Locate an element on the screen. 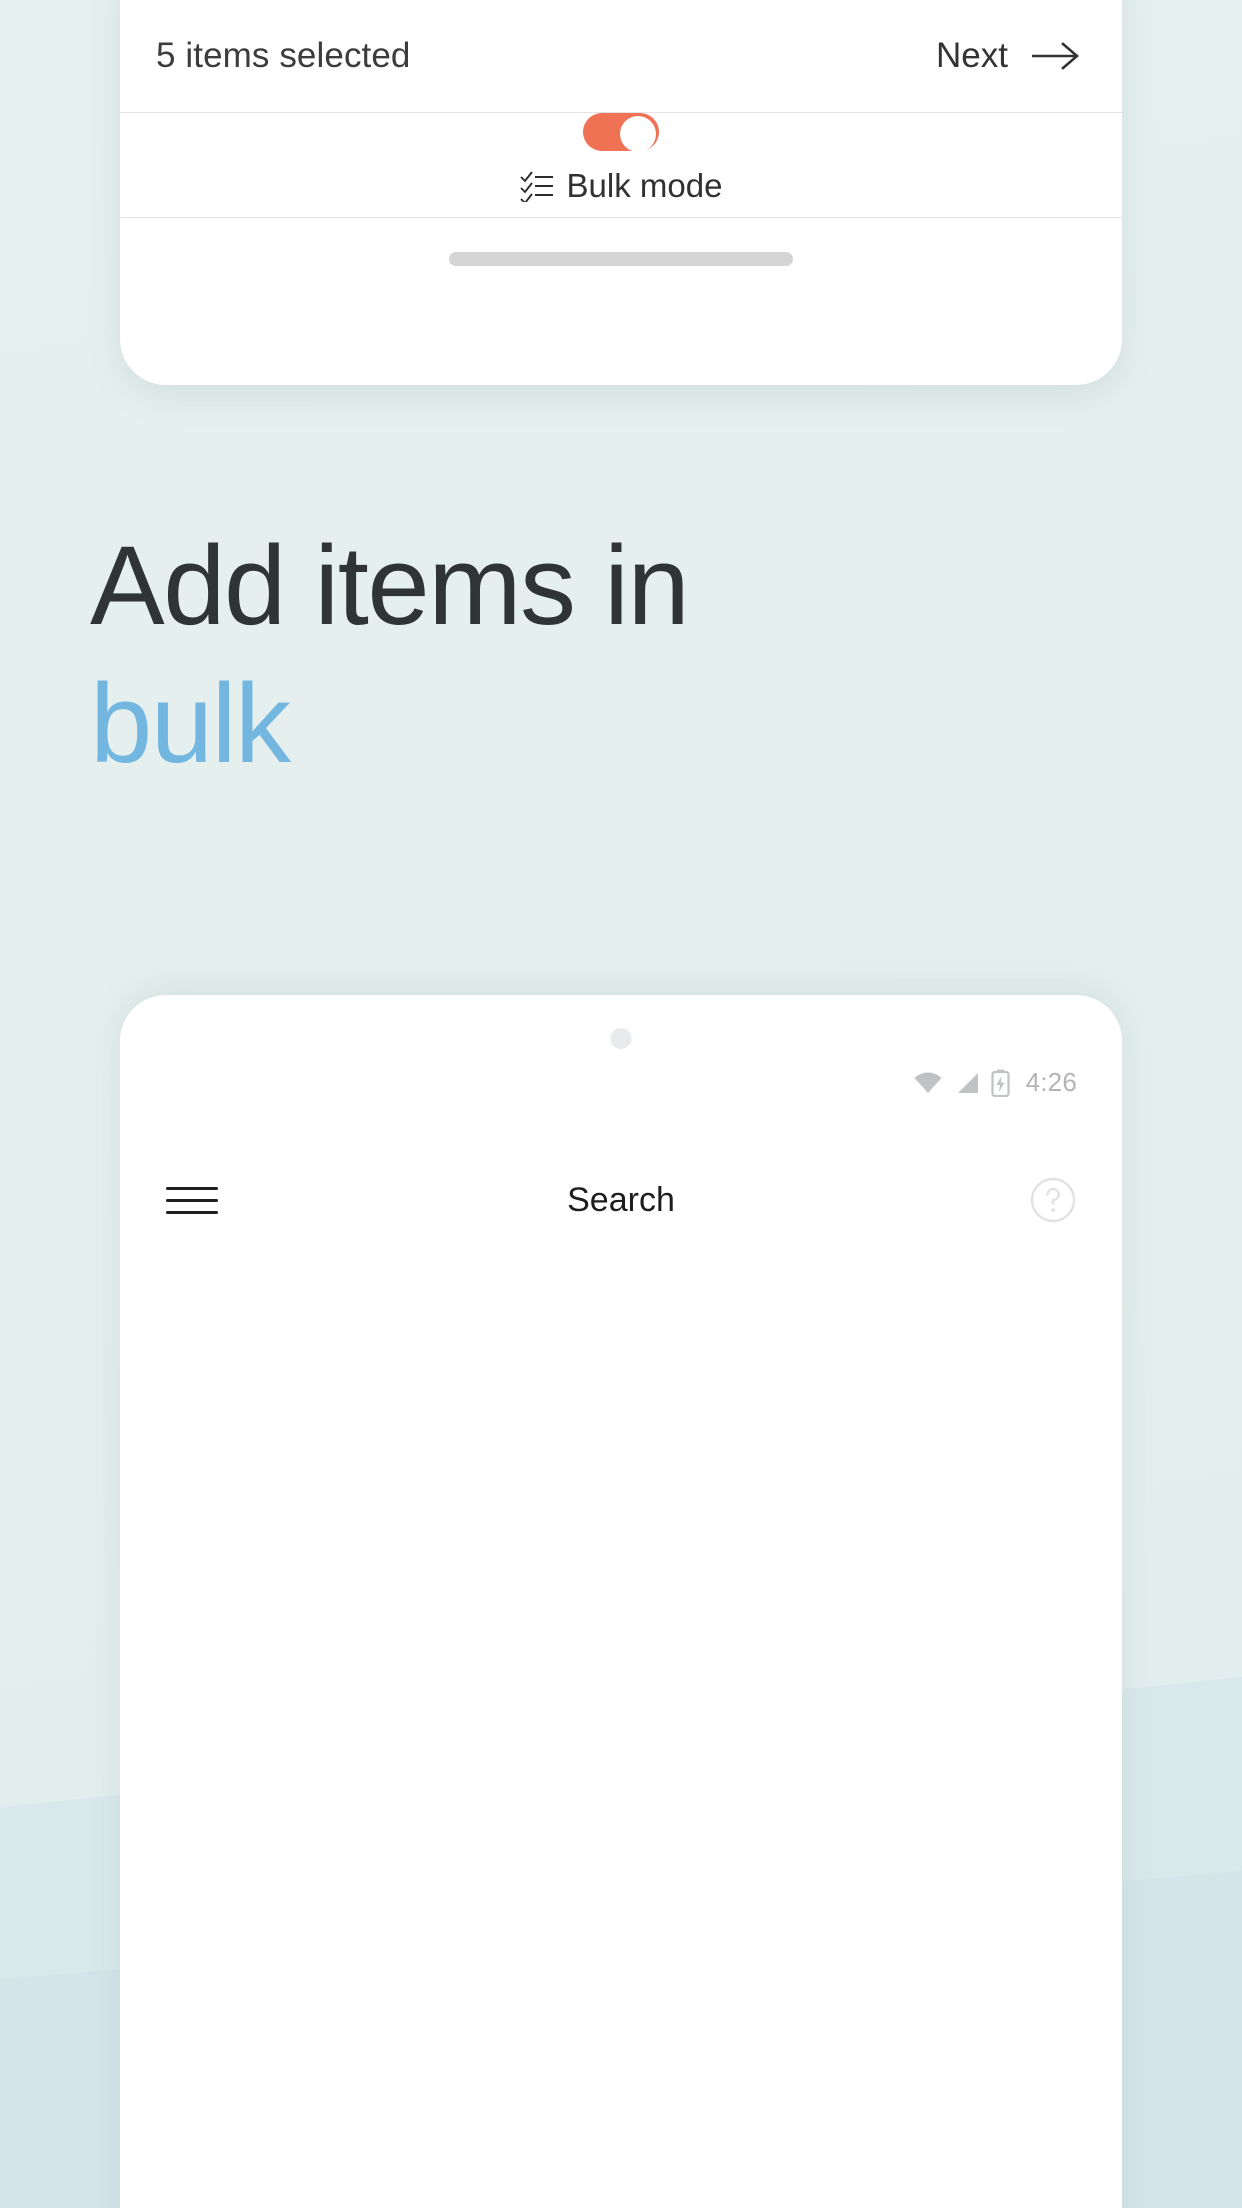  toggle-knob is located at coordinates (638, 134).